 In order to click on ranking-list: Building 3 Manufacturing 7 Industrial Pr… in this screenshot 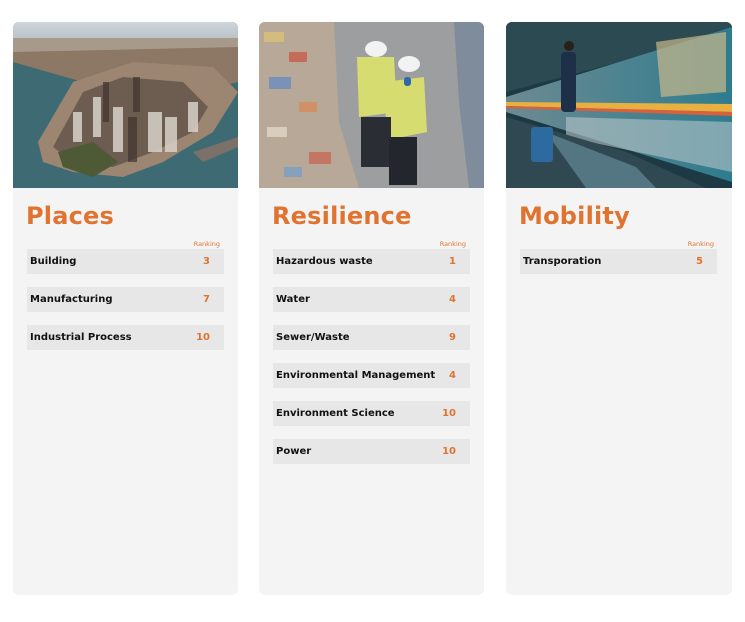, I will do `click(125, 306)`.